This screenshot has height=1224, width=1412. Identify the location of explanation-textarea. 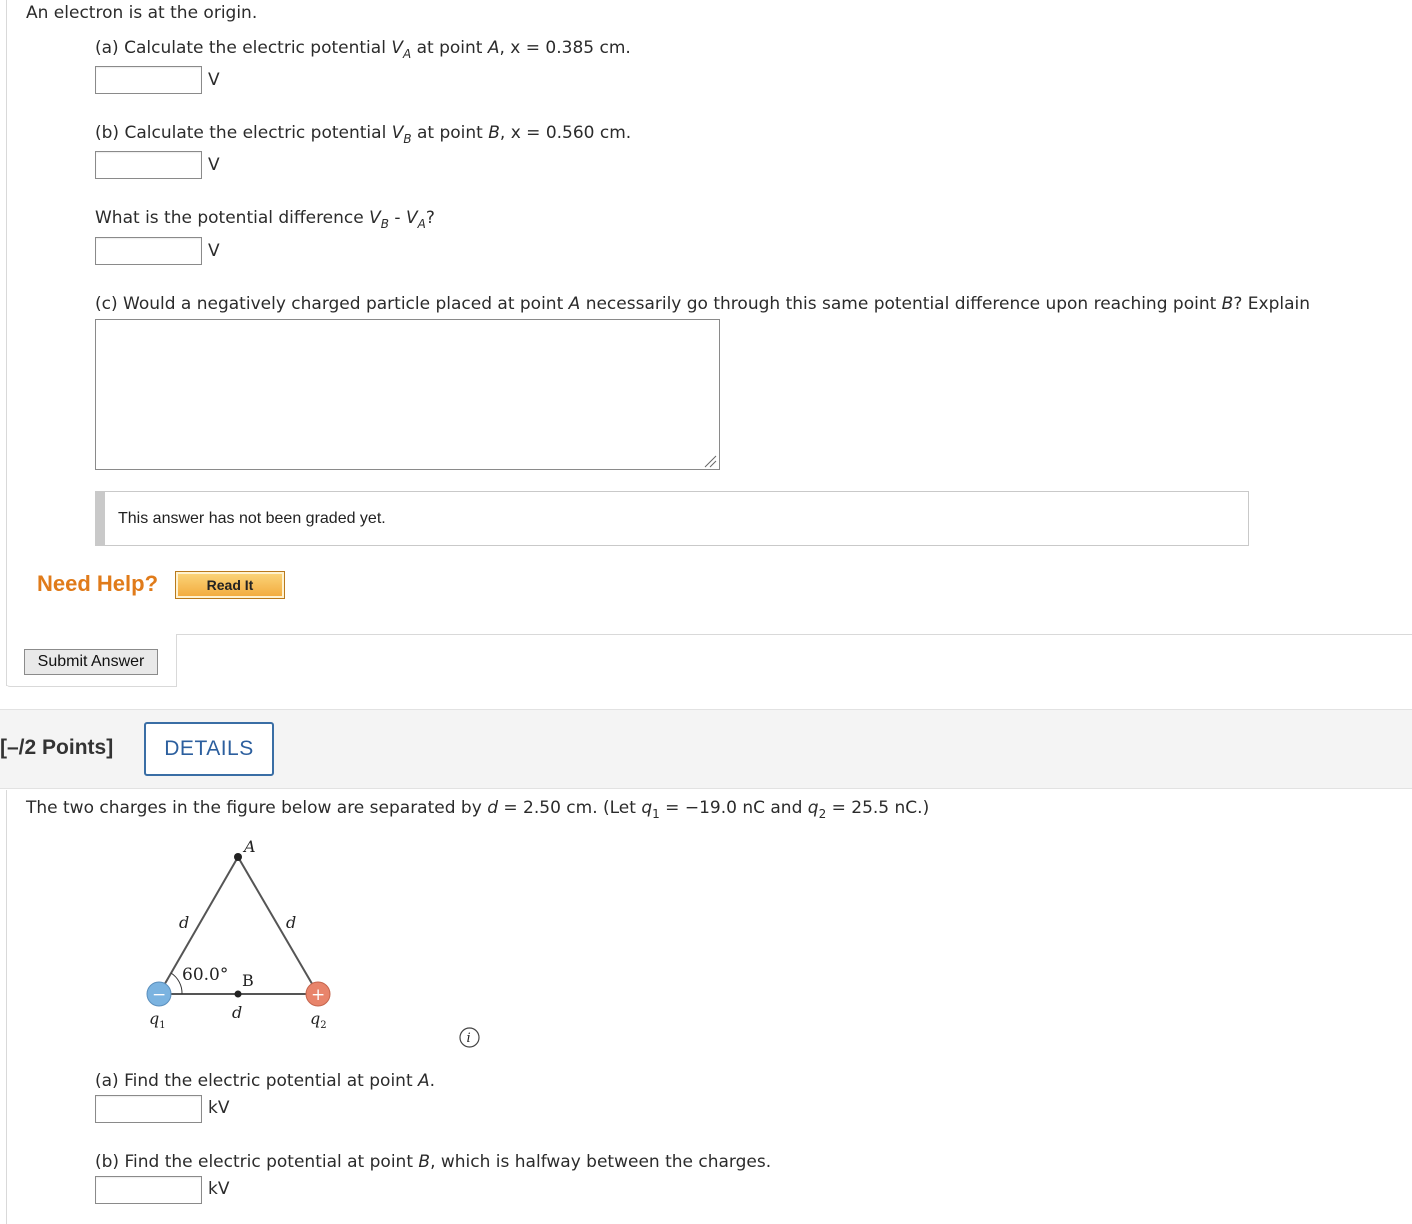
(407, 394).